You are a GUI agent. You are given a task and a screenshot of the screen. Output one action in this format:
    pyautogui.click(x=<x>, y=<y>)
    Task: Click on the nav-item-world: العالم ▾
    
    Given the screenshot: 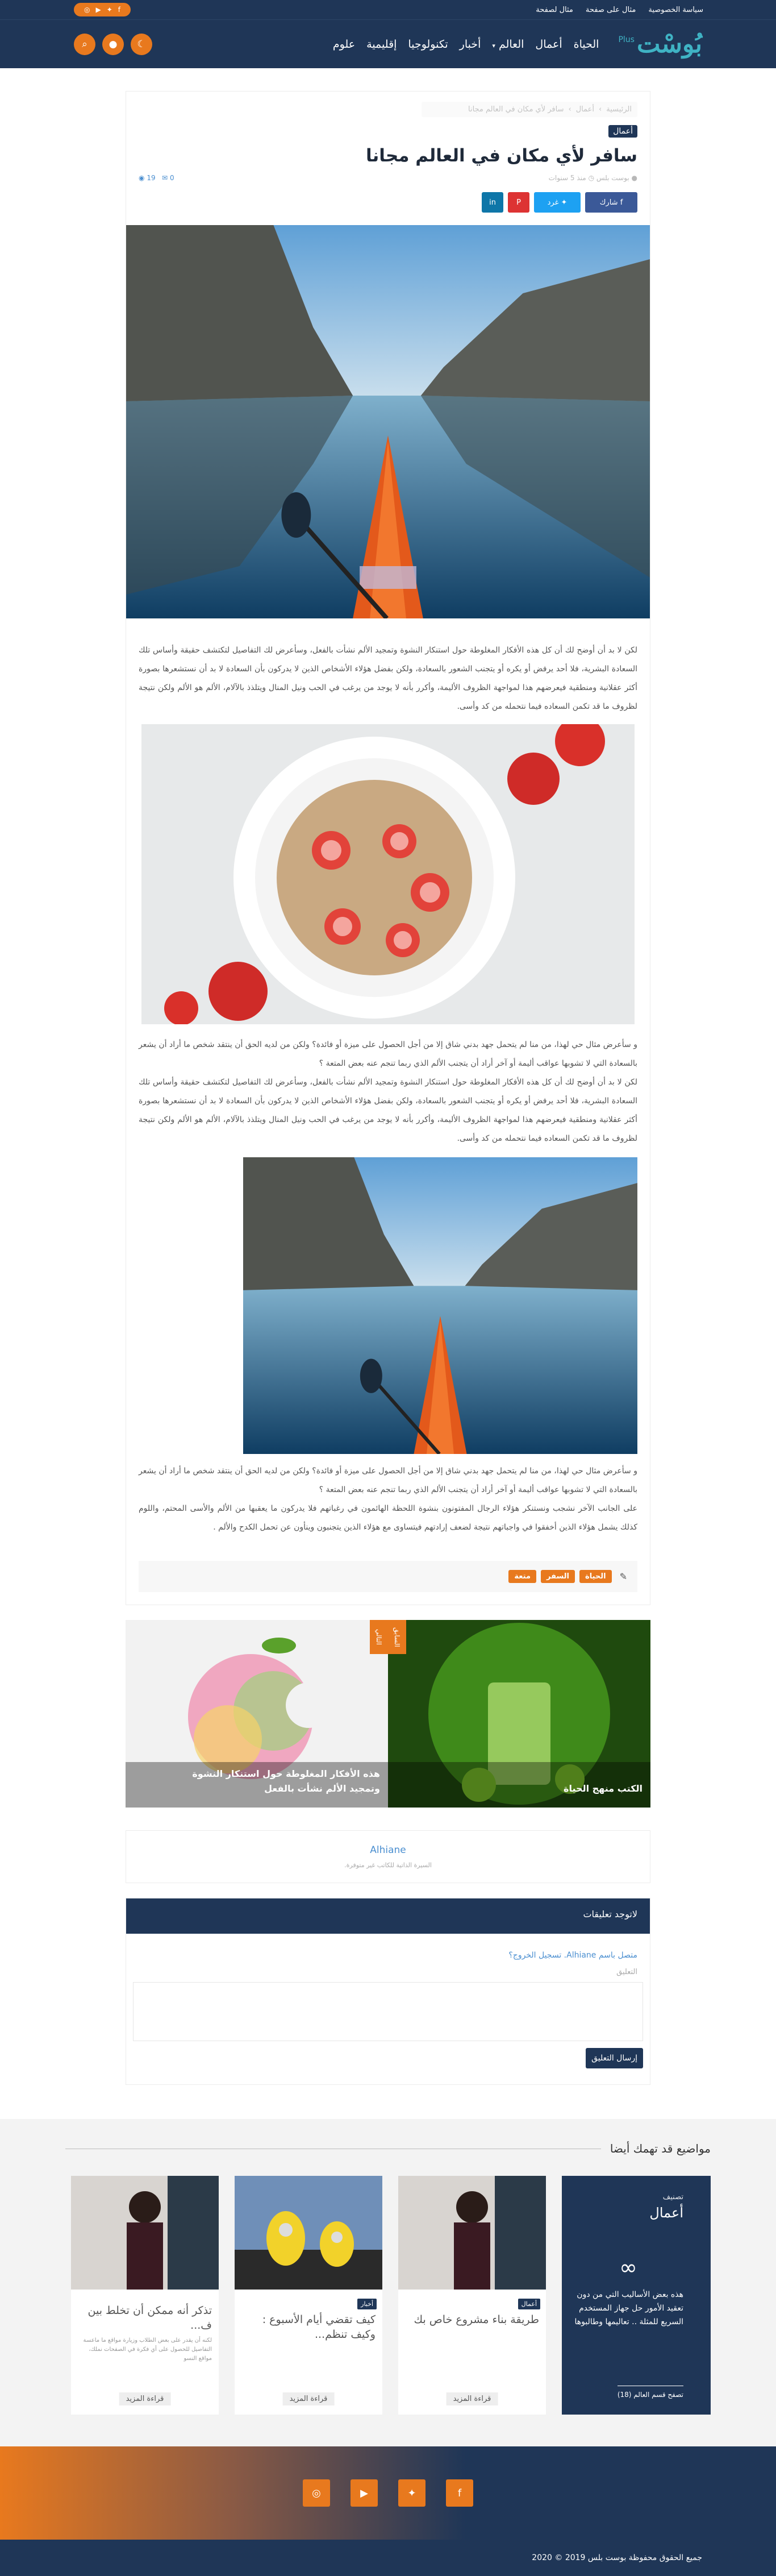 What is the action you would take?
    pyautogui.click(x=508, y=45)
    